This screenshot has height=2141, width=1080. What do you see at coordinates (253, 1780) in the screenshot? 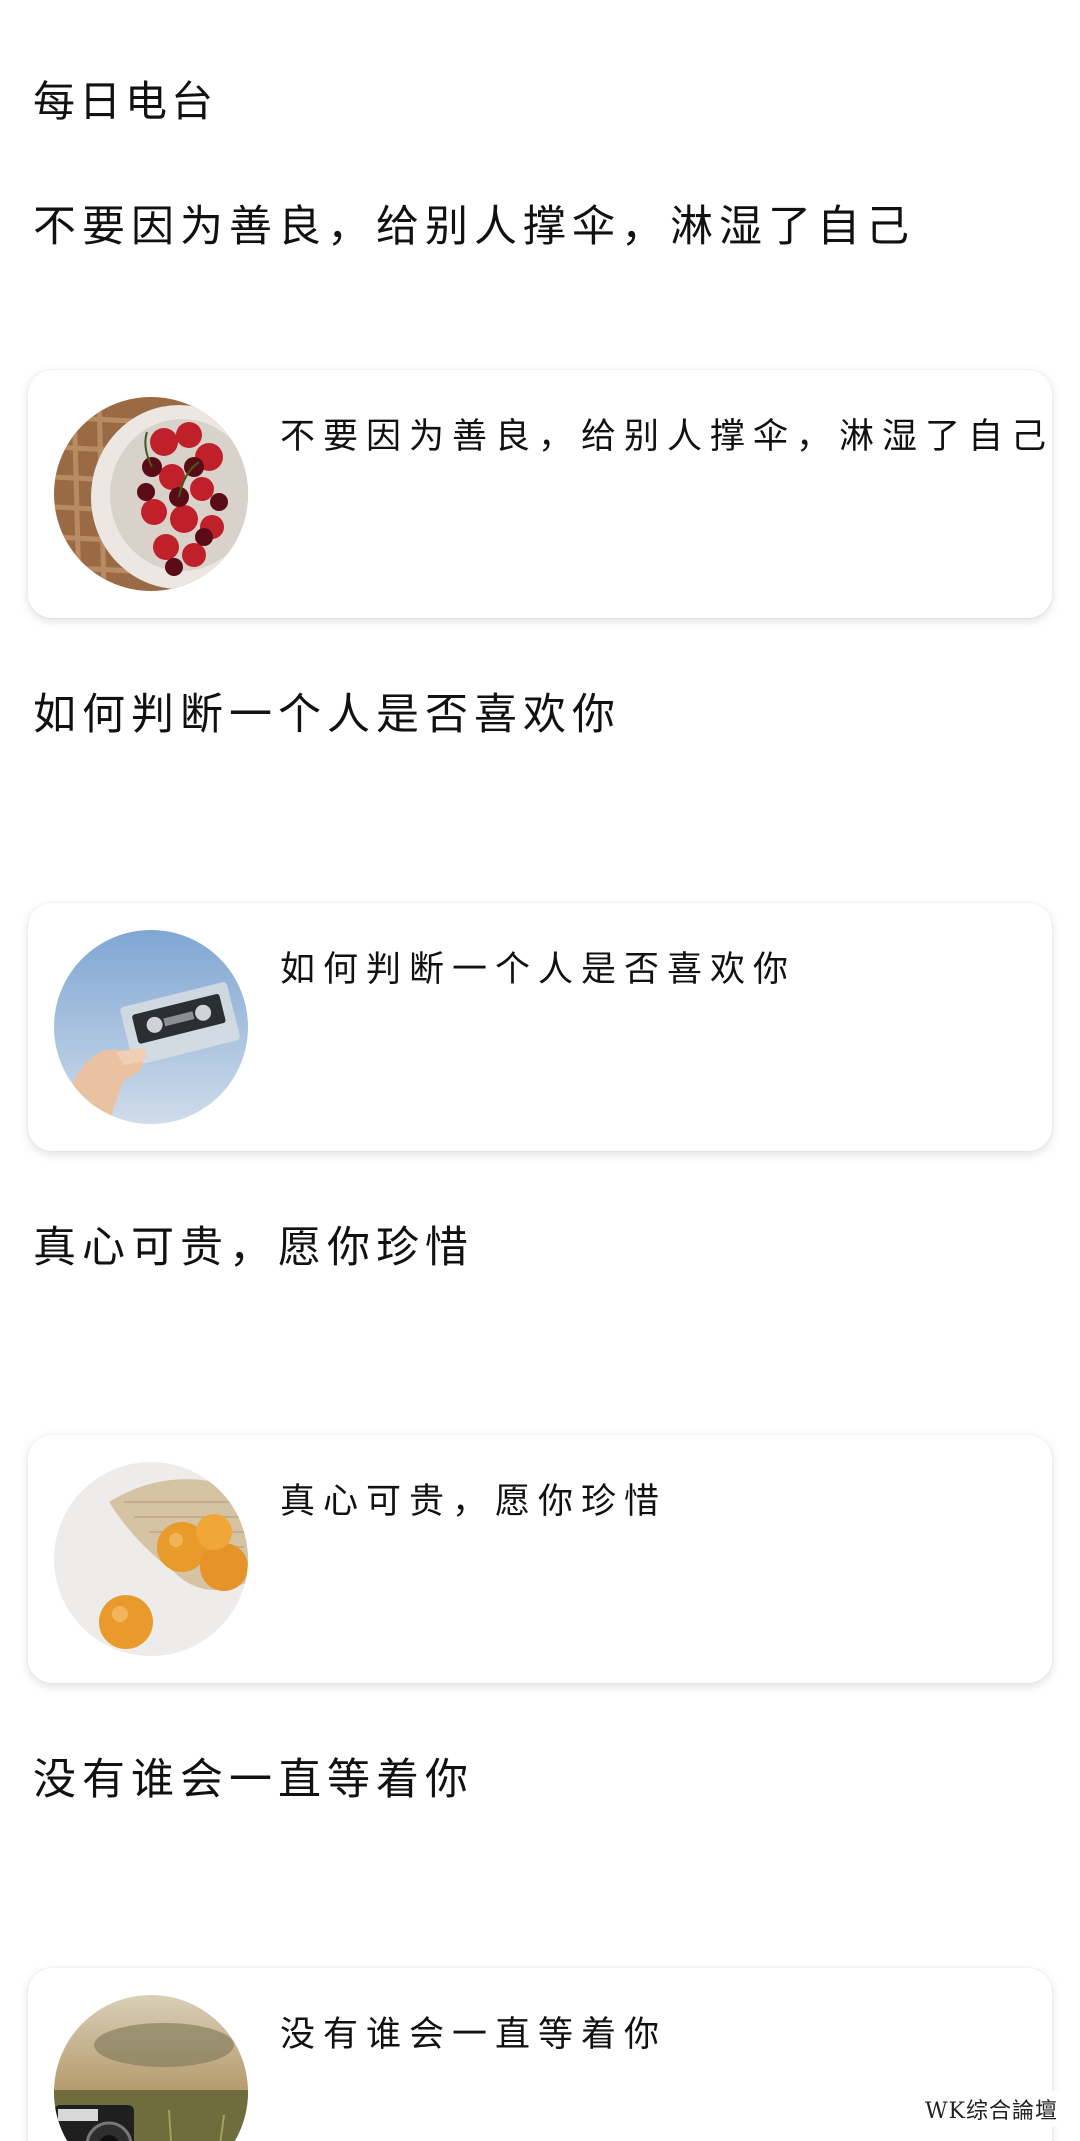
I see `section-title: 没有谁会一直等着你` at bounding box center [253, 1780].